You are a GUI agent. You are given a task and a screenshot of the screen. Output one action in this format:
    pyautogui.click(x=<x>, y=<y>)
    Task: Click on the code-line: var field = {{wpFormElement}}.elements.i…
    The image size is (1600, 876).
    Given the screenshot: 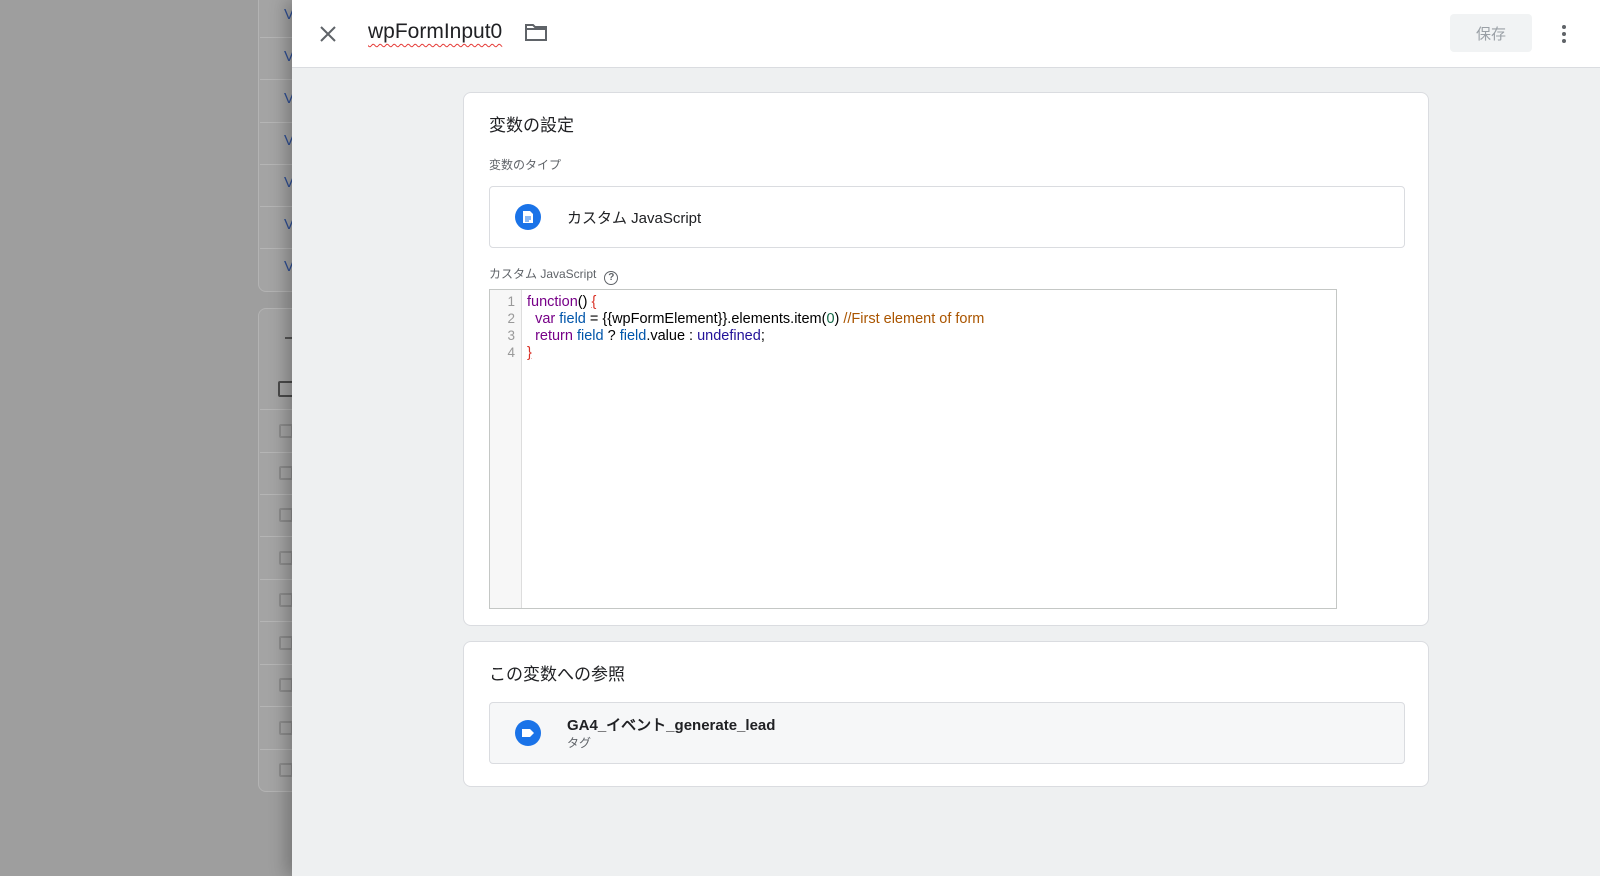 What is the action you would take?
    pyautogui.click(x=755, y=319)
    